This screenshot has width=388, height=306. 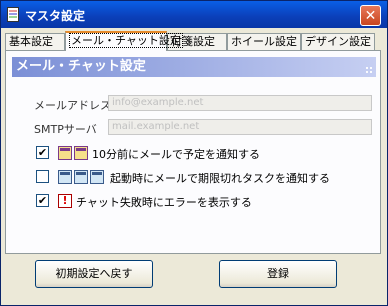 I want to click on close-button: ✕, so click(x=370, y=15).